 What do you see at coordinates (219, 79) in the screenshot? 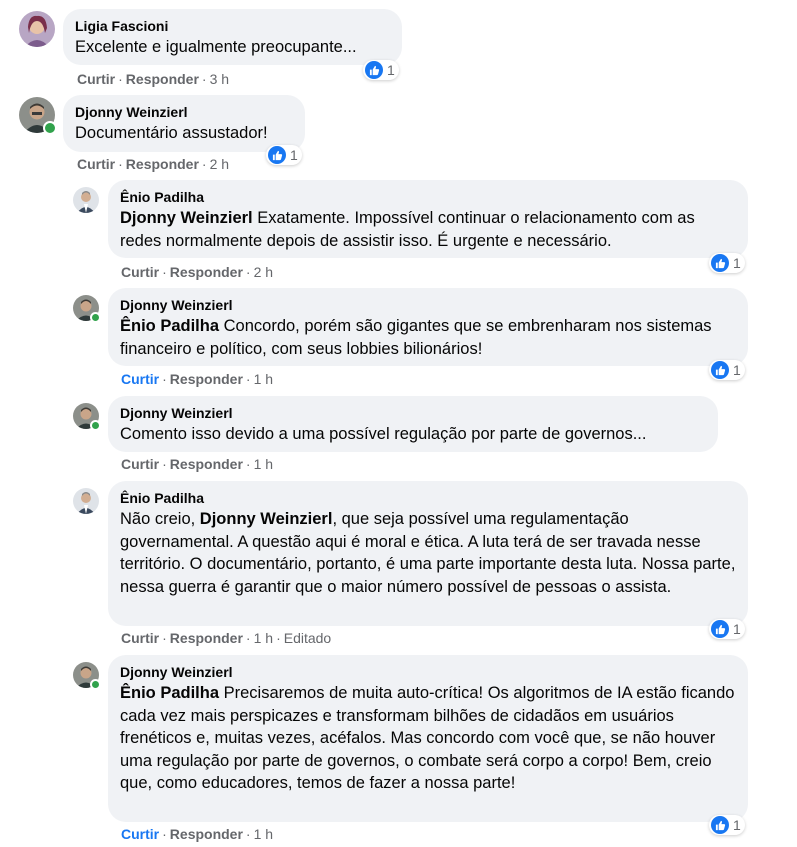
I see `comment-time: 3 h` at bounding box center [219, 79].